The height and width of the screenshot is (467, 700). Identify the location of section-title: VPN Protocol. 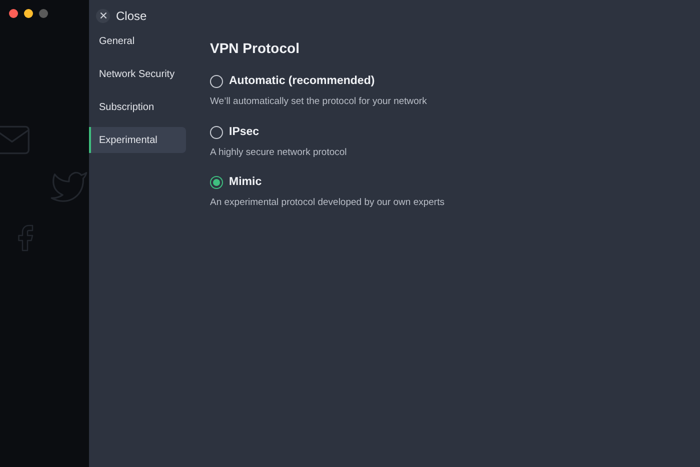
(255, 48).